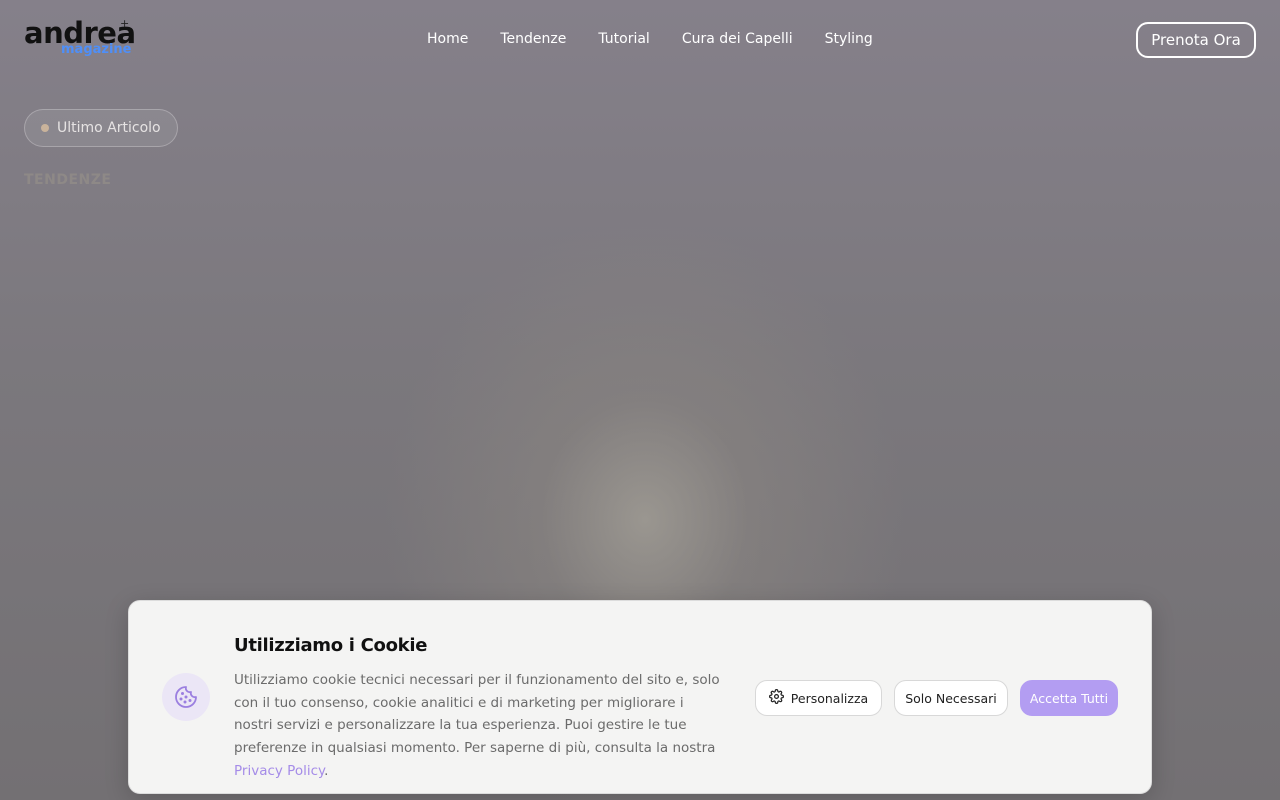  I want to click on article-category: TENDENZE, so click(68, 180).